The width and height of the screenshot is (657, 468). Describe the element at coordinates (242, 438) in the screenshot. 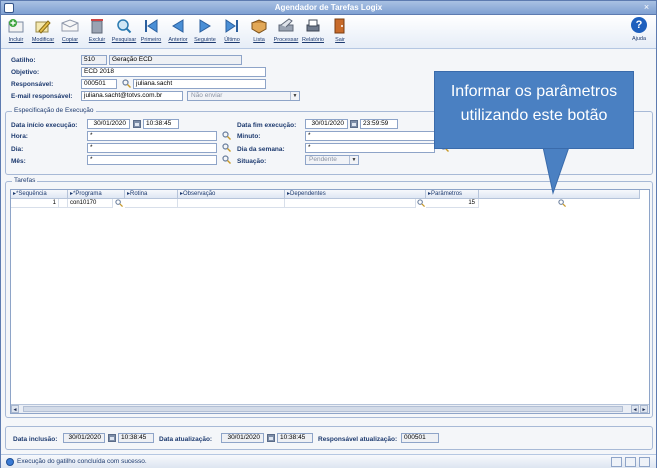

I see `data-atualizacao-field: 30/01/2020` at that location.